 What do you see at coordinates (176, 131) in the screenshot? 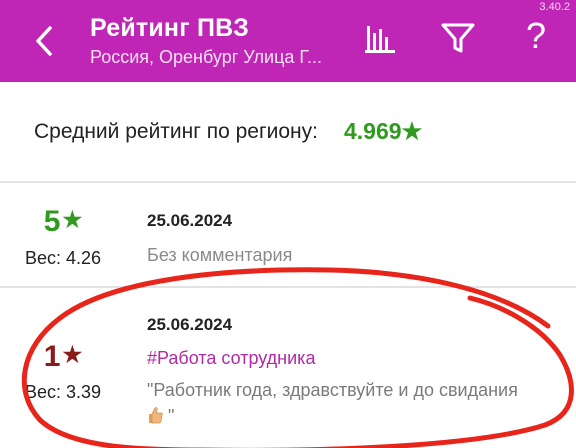
I see `region-rating-label: Средний рейтинг по региону:` at bounding box center [176, 131].